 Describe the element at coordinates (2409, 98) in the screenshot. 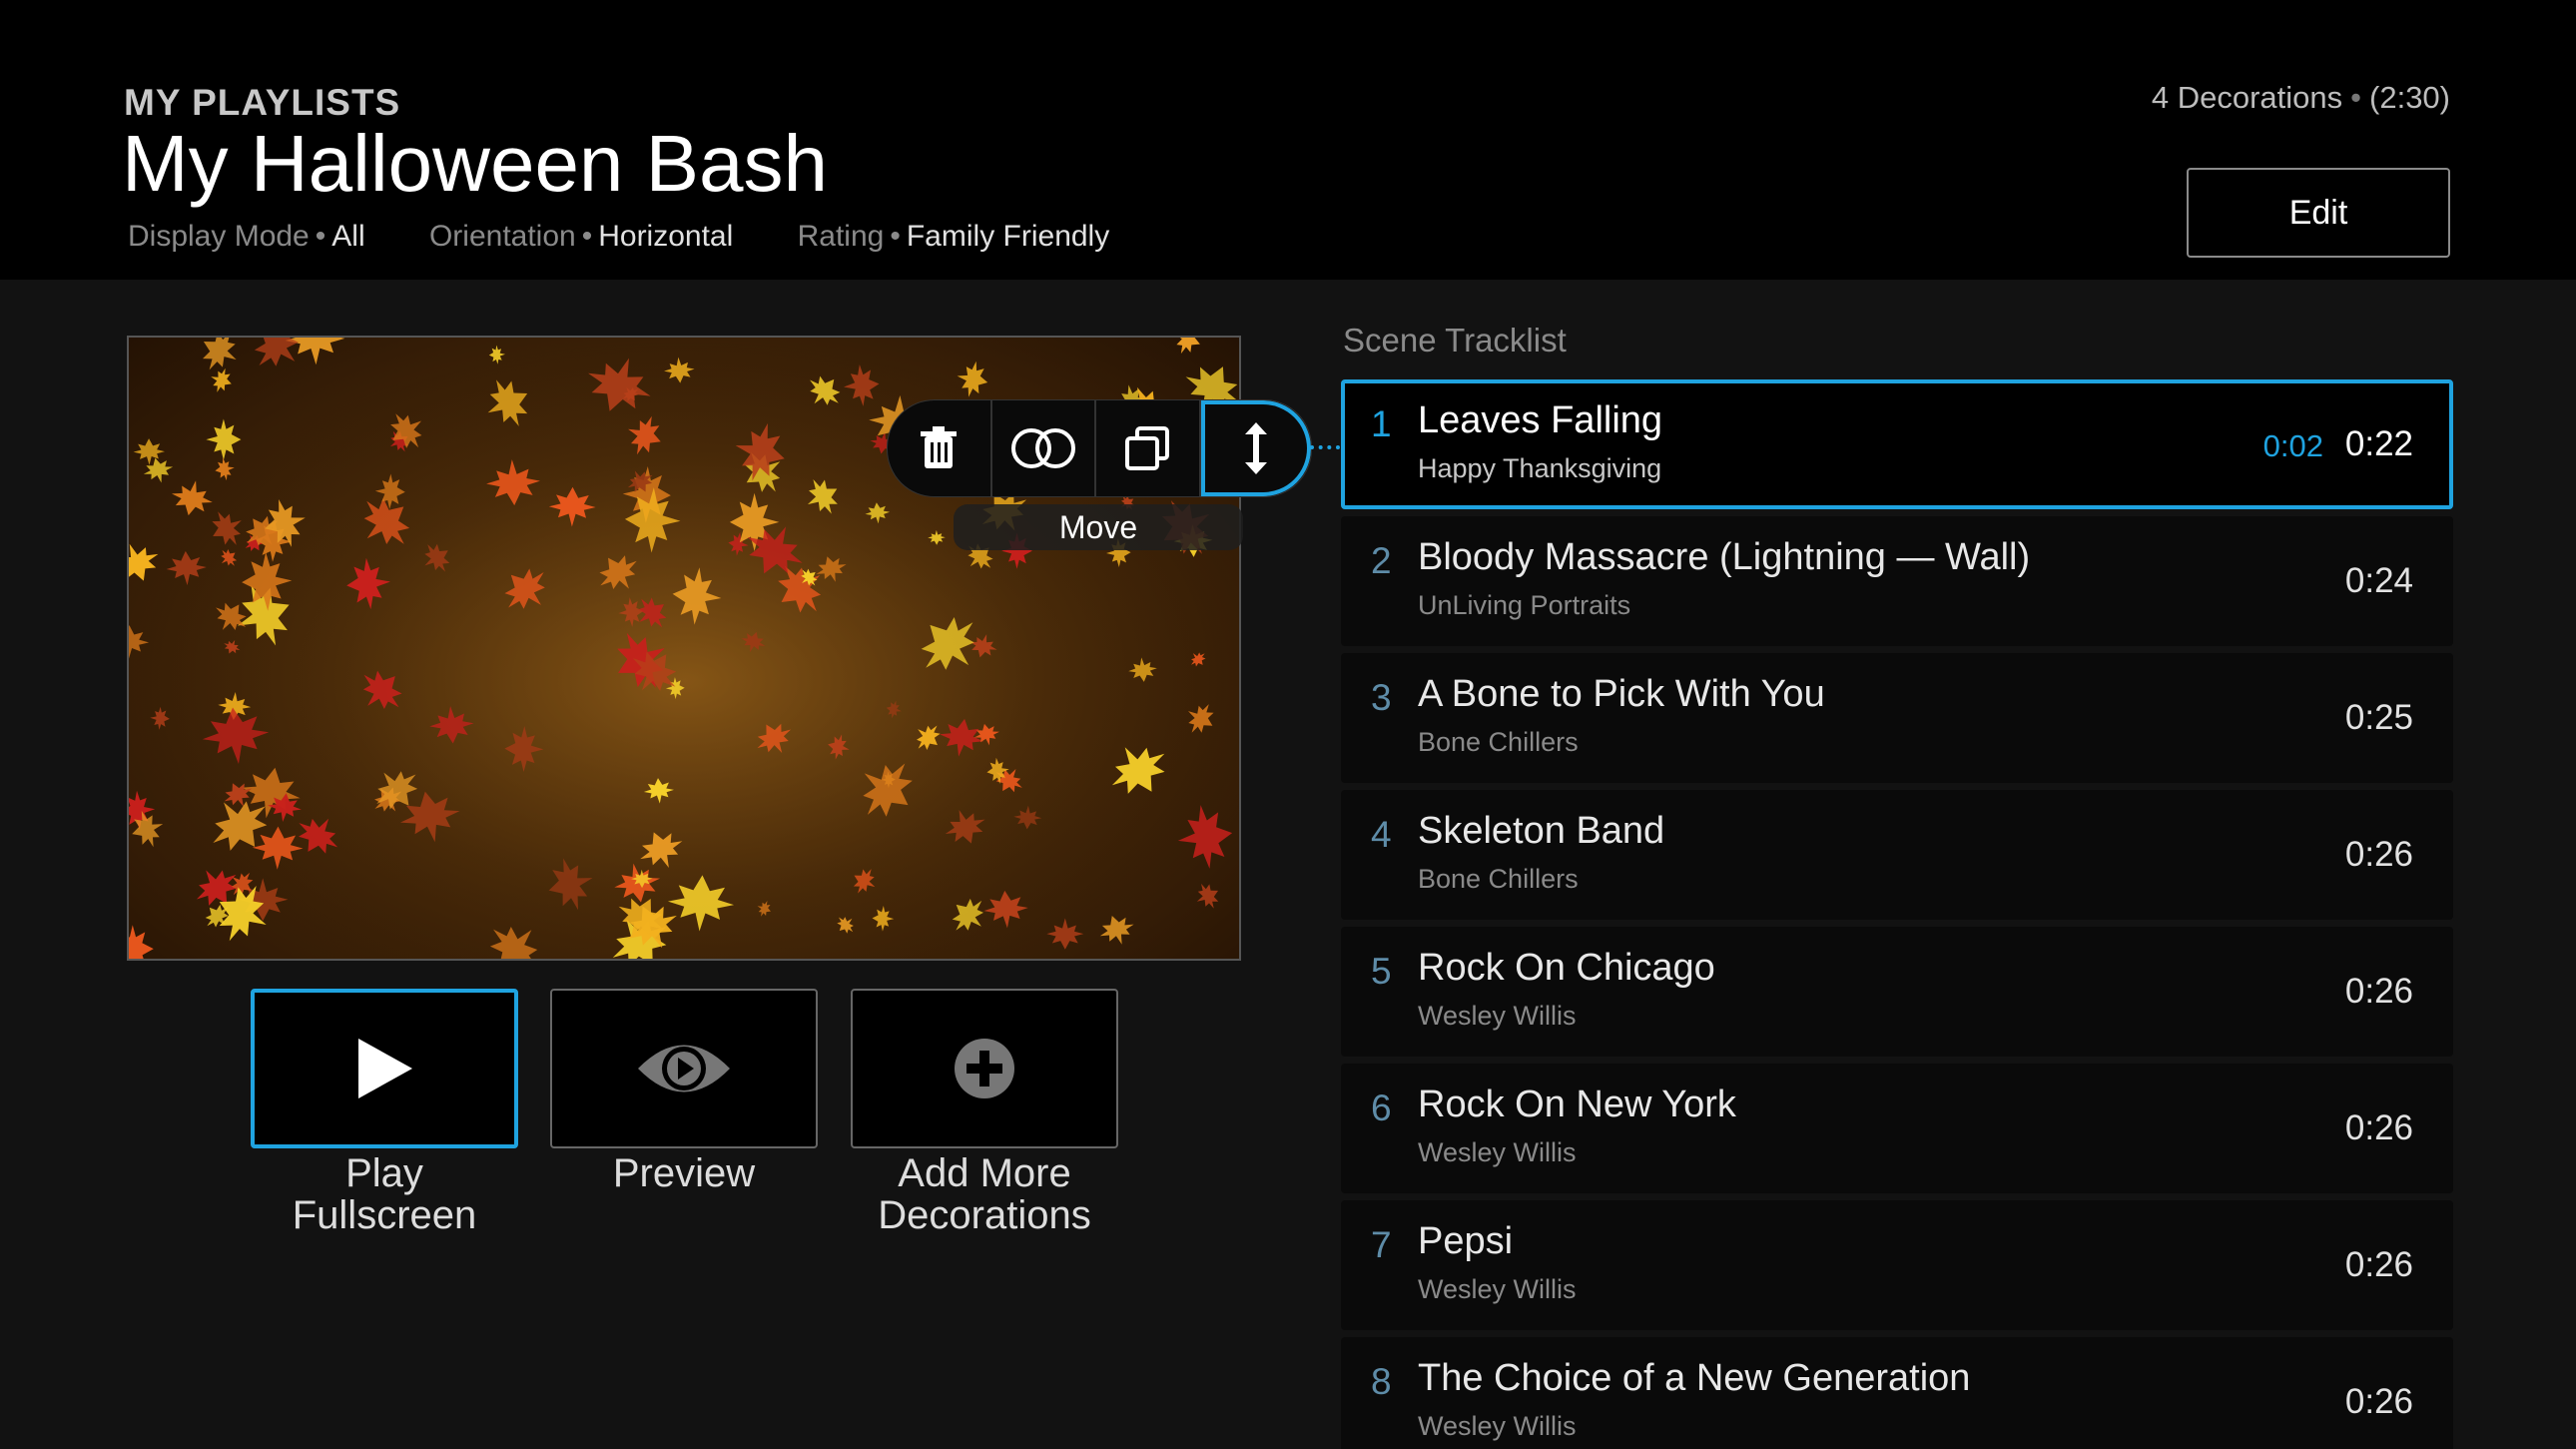

I see `total-duration: (2:30)` at that location.